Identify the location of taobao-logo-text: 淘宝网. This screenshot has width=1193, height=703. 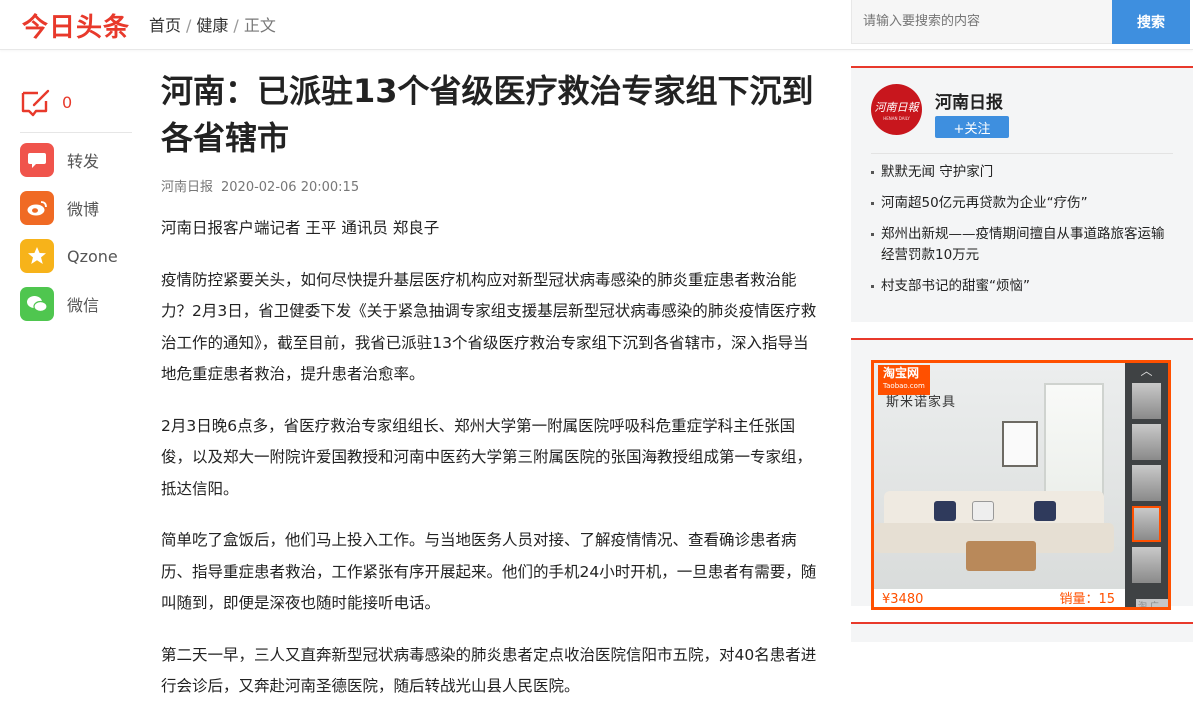
(901, 373).